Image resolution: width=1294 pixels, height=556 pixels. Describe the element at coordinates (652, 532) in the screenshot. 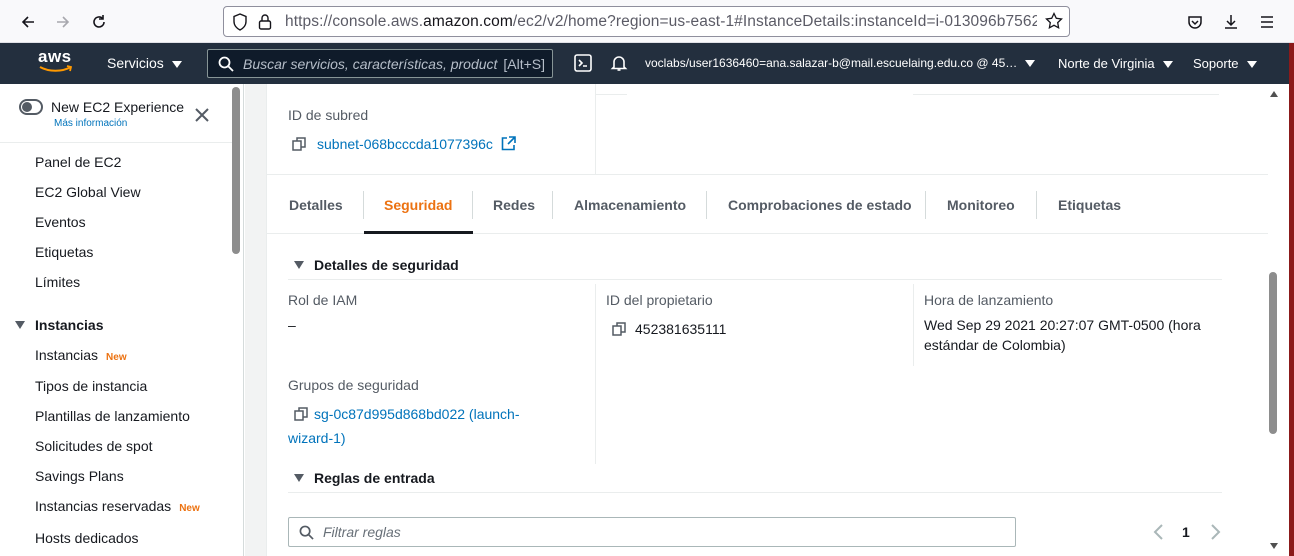

I see `filter-rules-input: Filtrar reglas` at that location.